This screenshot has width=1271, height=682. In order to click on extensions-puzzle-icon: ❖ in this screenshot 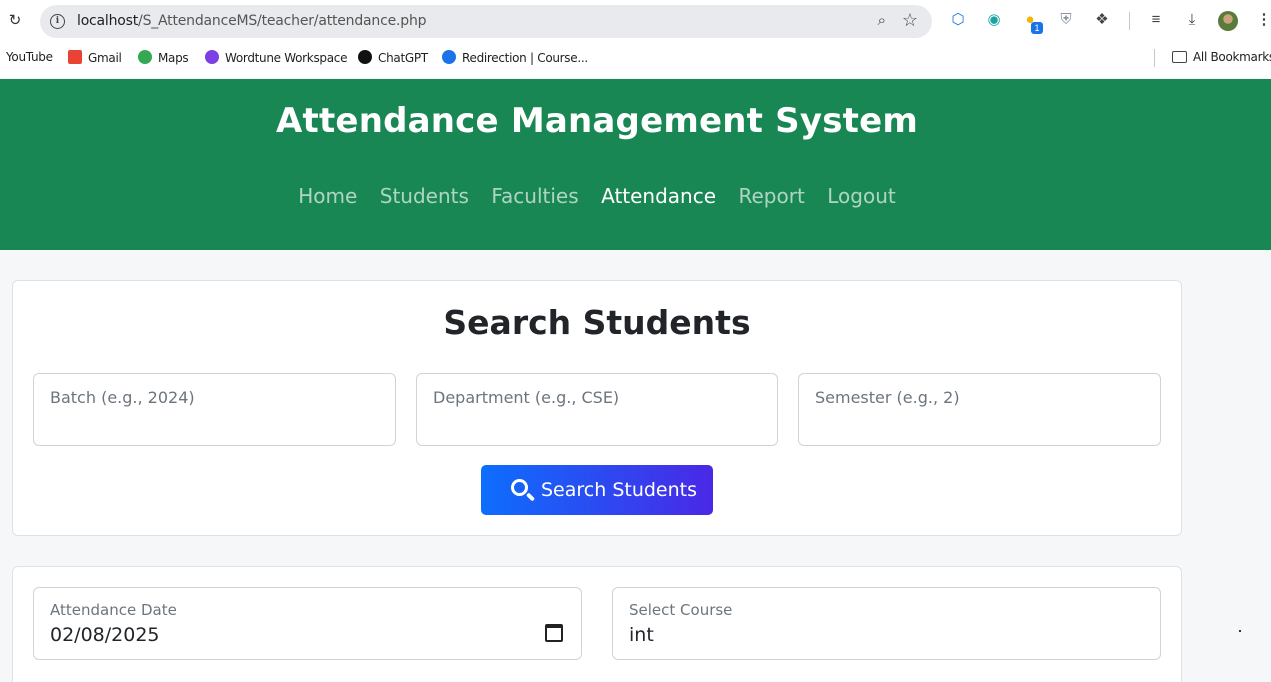, I will do `click(1102, 20)`.